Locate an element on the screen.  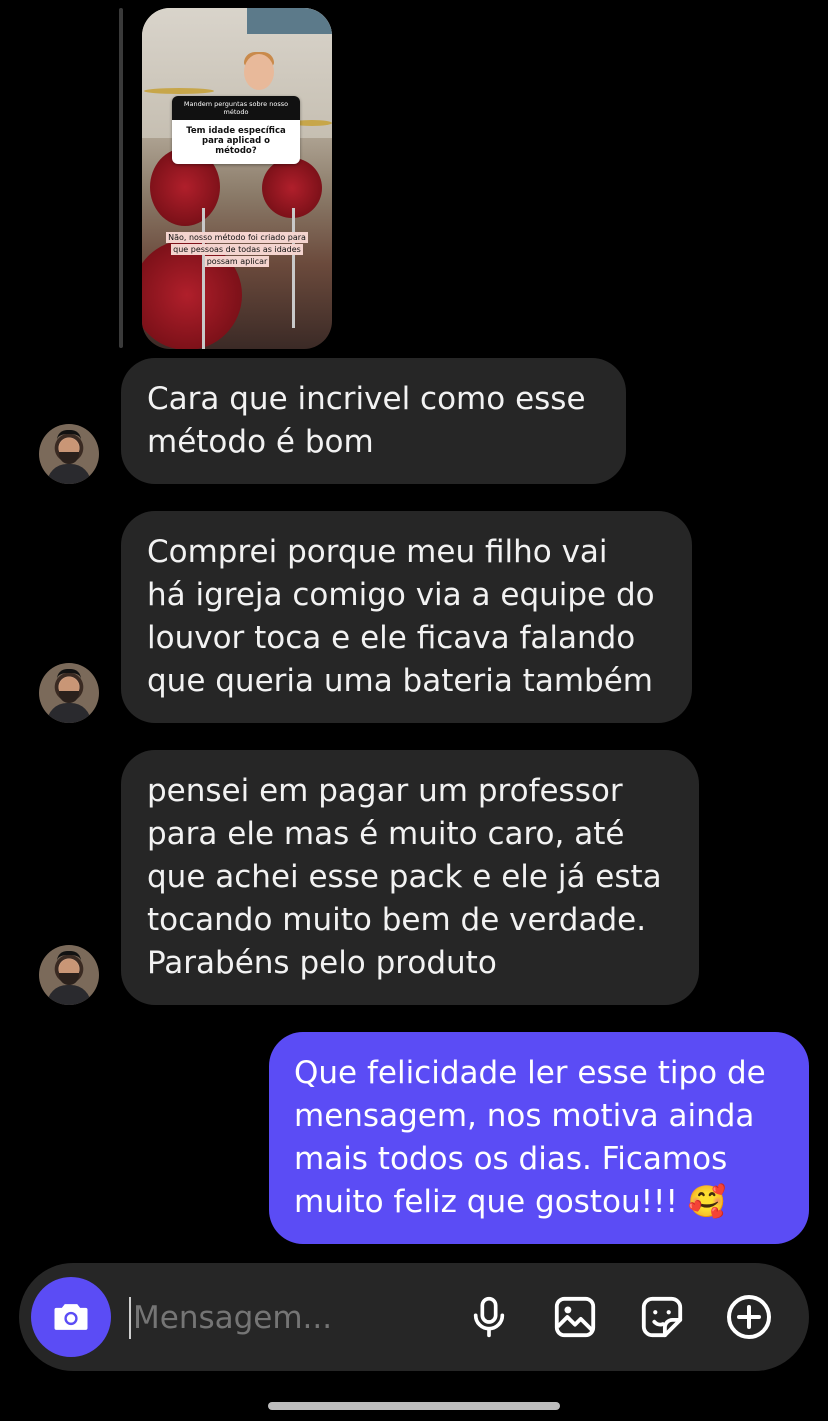
wall-art is located at coordinates (289, 21).